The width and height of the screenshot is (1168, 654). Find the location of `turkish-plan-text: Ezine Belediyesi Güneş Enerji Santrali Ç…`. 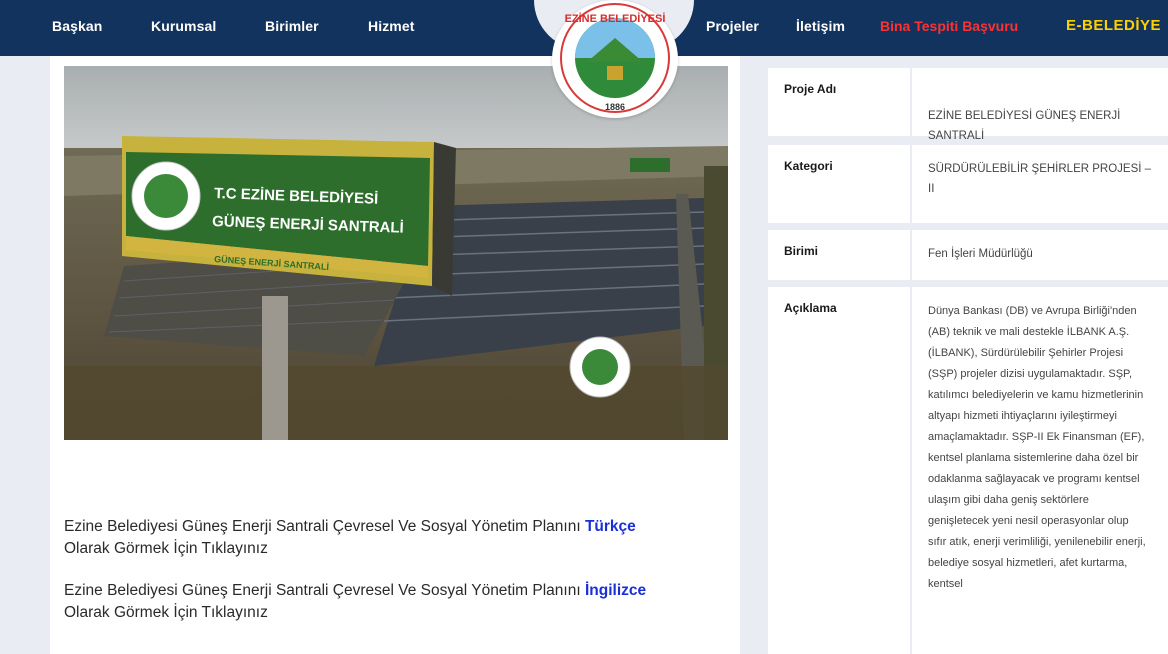

turkish-plan-text: Ezine Belediyesi Güneş Enerji Santrali Ç… is located at coordinates (324, 526).